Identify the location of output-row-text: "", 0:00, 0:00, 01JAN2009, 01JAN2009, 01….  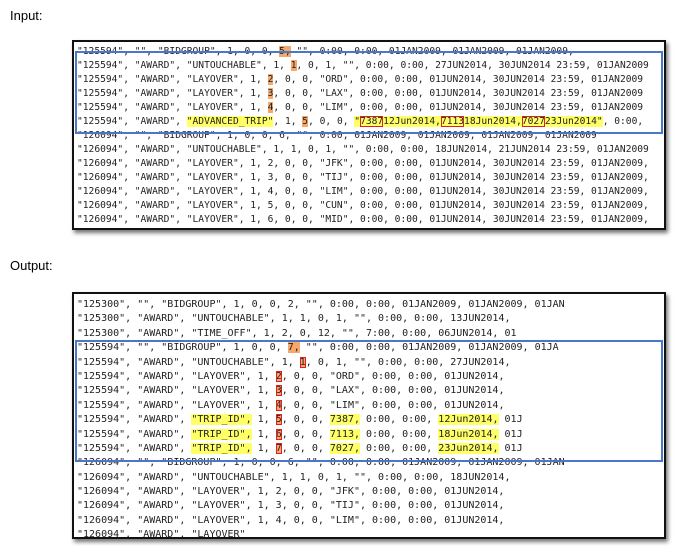
(429, 348).